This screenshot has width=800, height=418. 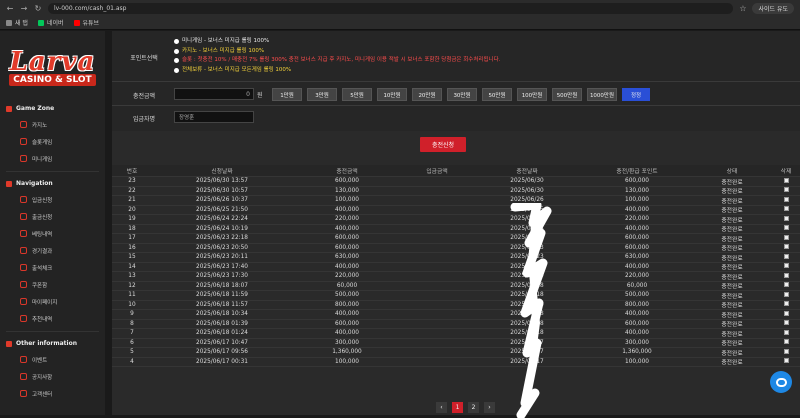 I want to click on sidebar-item: 이벤트, so click(x=52, y=359).